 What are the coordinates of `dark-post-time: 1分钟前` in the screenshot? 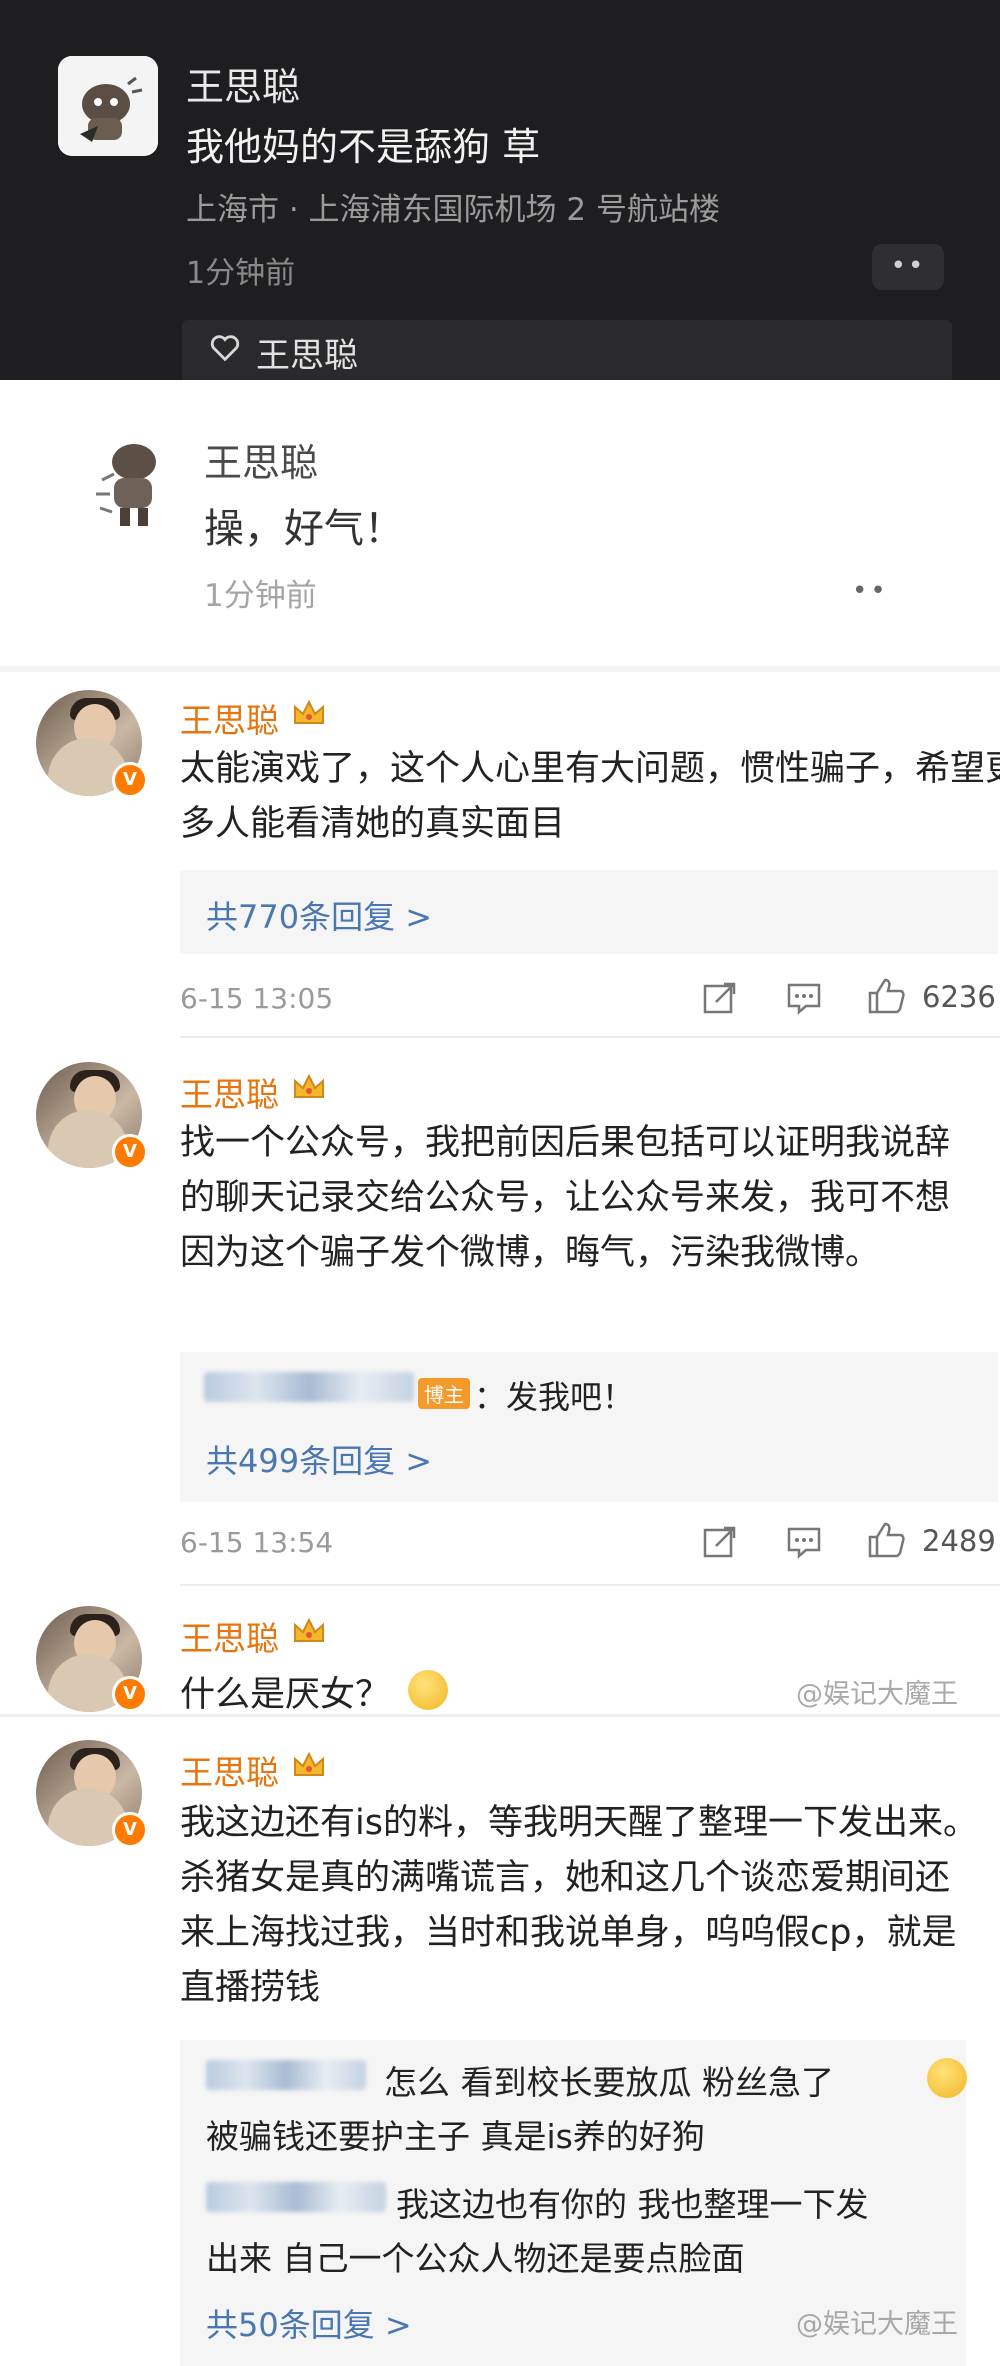 It's located at (241, 273).